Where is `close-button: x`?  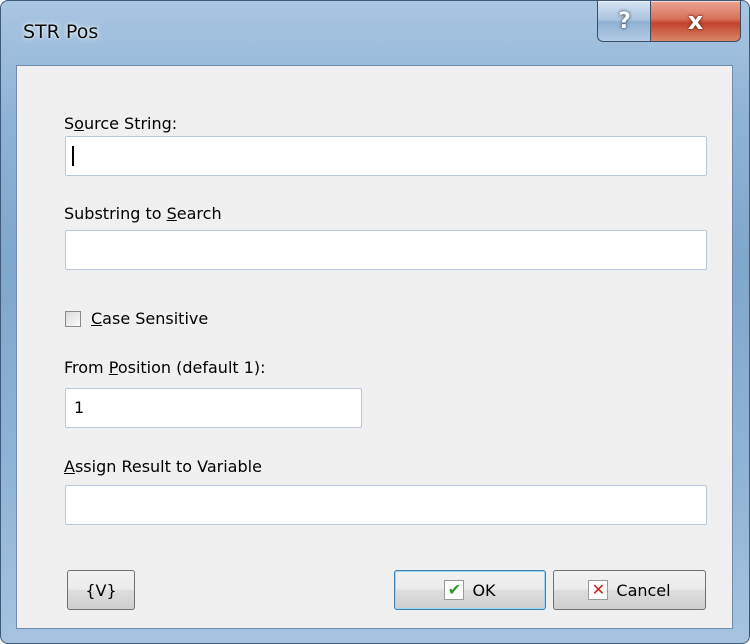 close-button: x is located at coordinates (695, 21).